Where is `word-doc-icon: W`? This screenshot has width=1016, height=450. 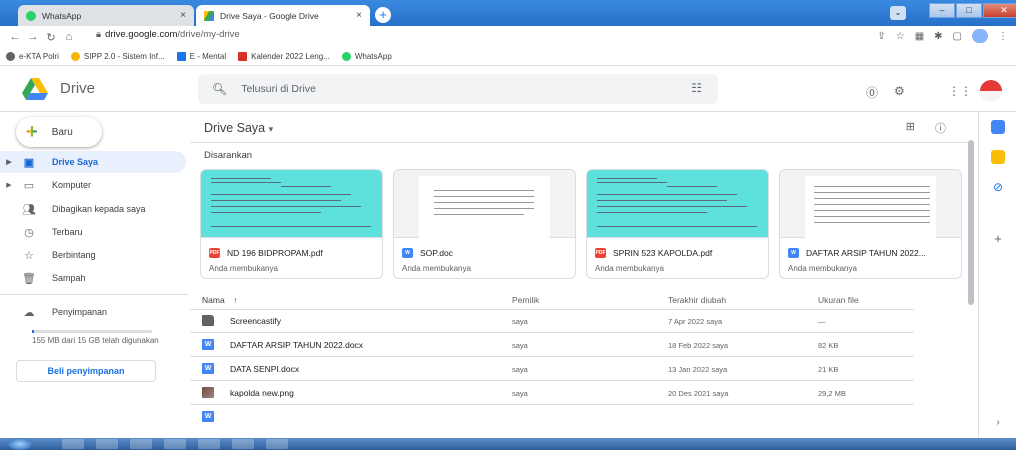 word-doc-icon: W is located at coordinates (208, 368).